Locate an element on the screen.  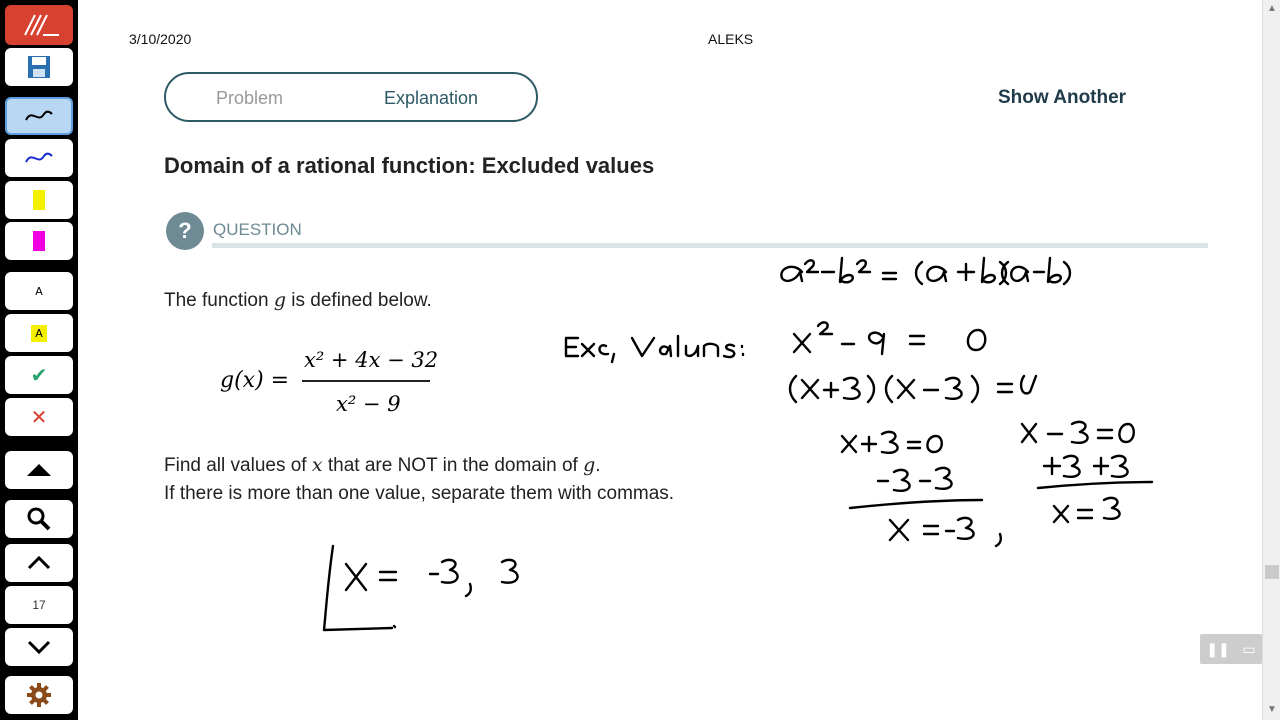
identity-ink is located at coordinates (926, 271).